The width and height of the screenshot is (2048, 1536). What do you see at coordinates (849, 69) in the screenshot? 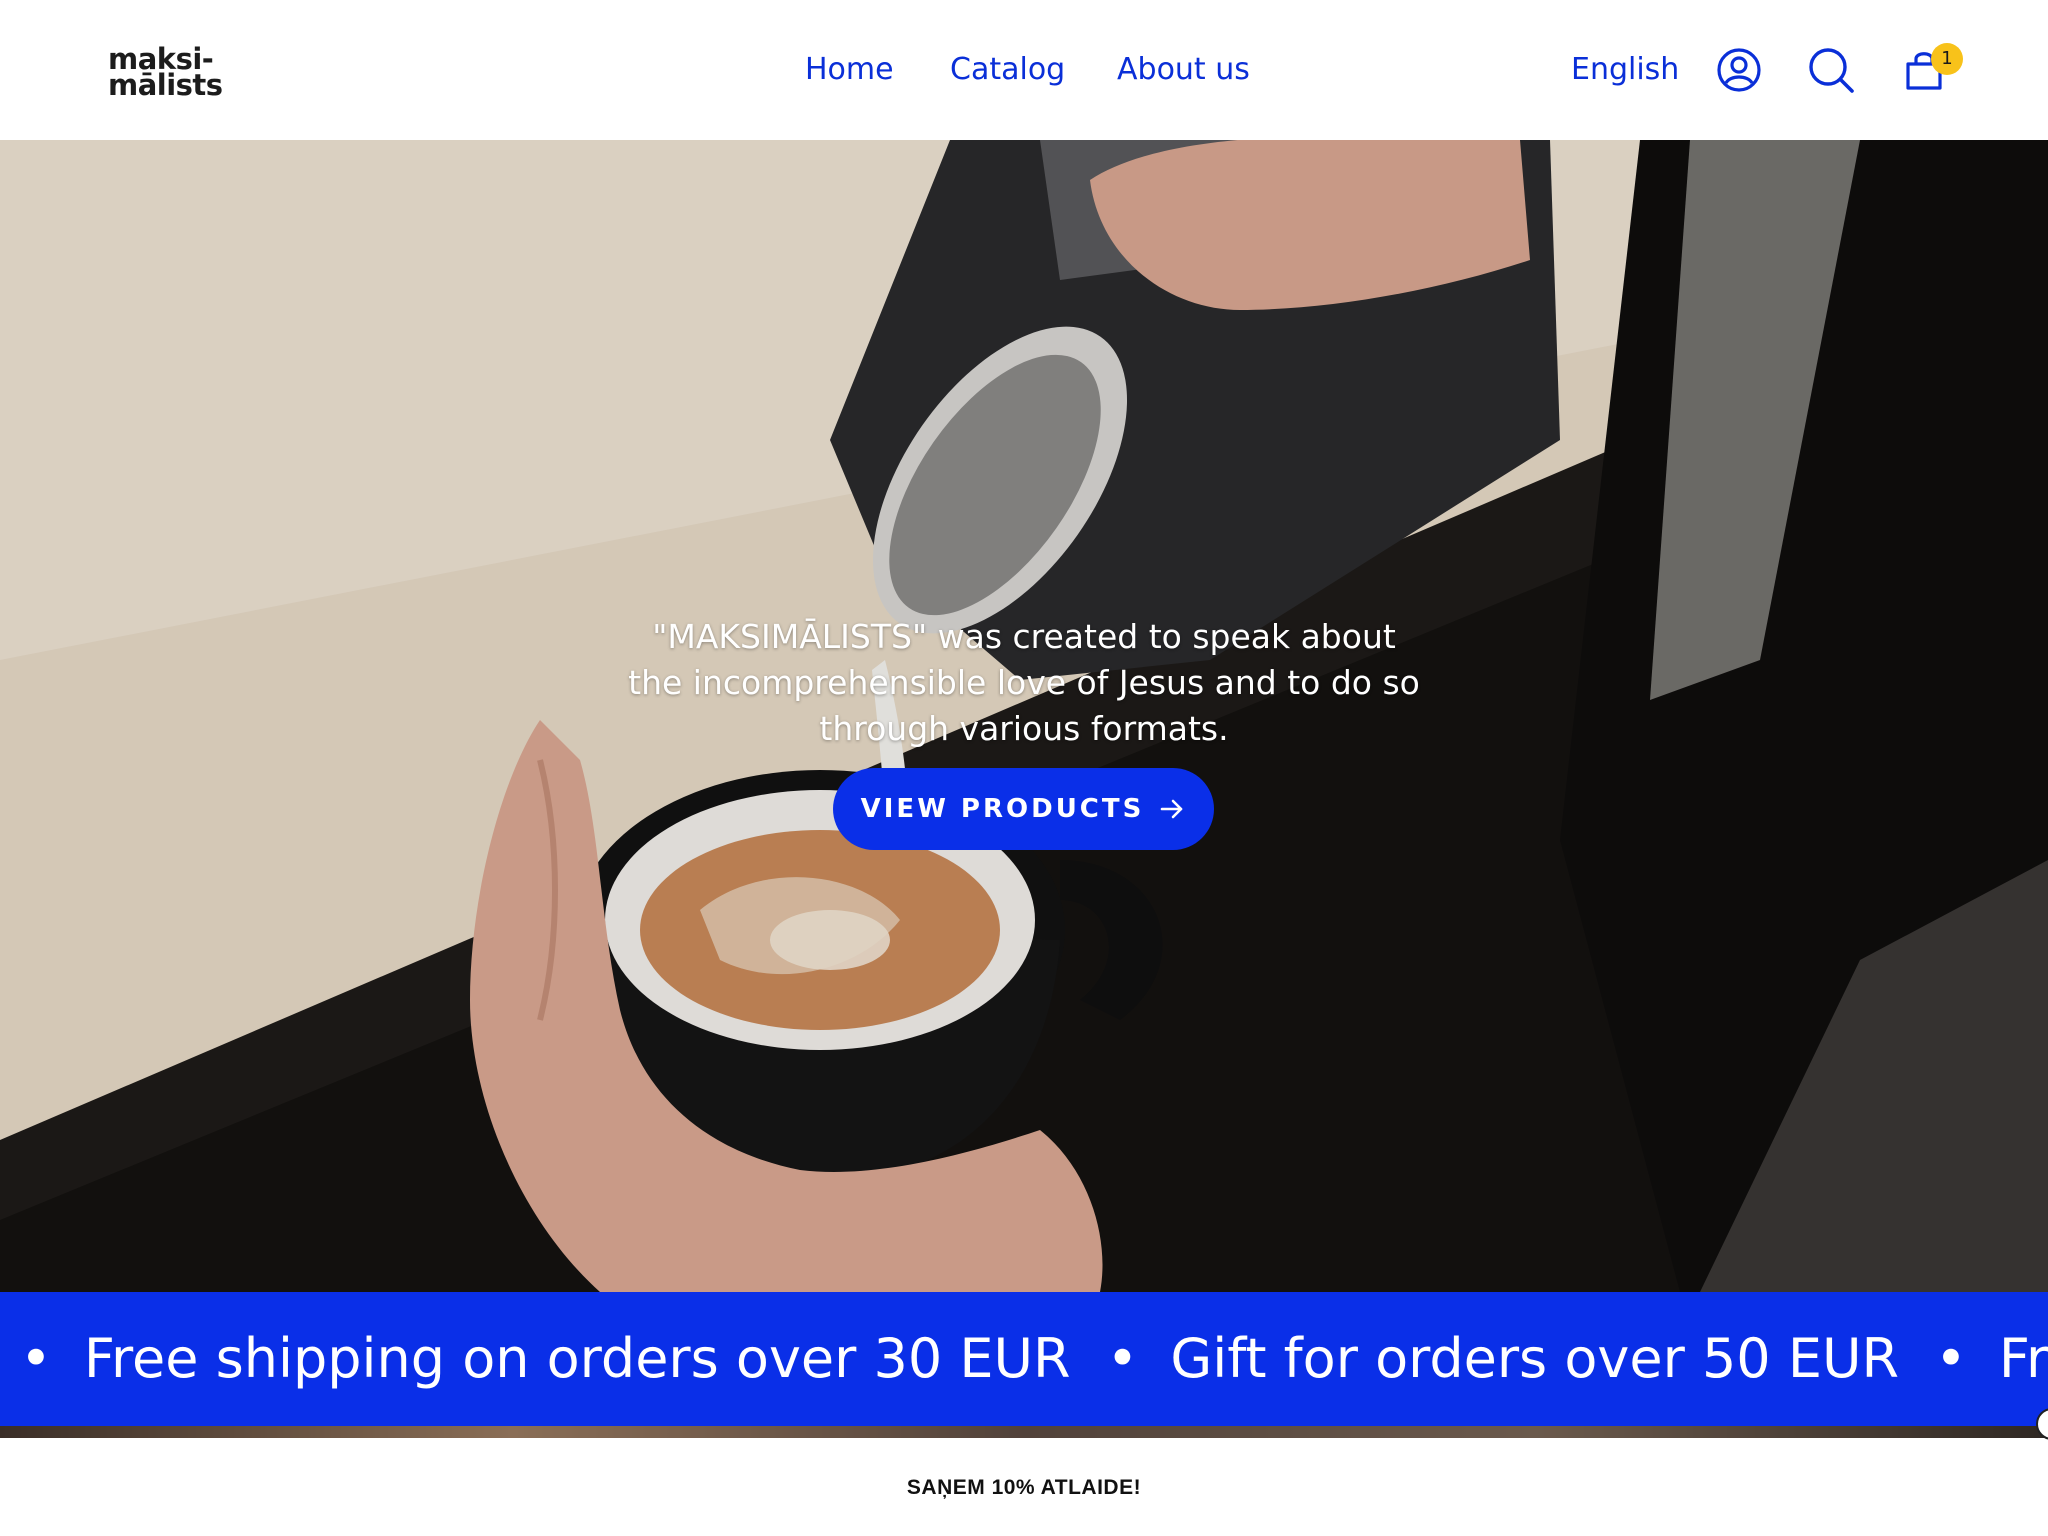
I see `nav-home-link: Home` at bounding box center [849, 69].